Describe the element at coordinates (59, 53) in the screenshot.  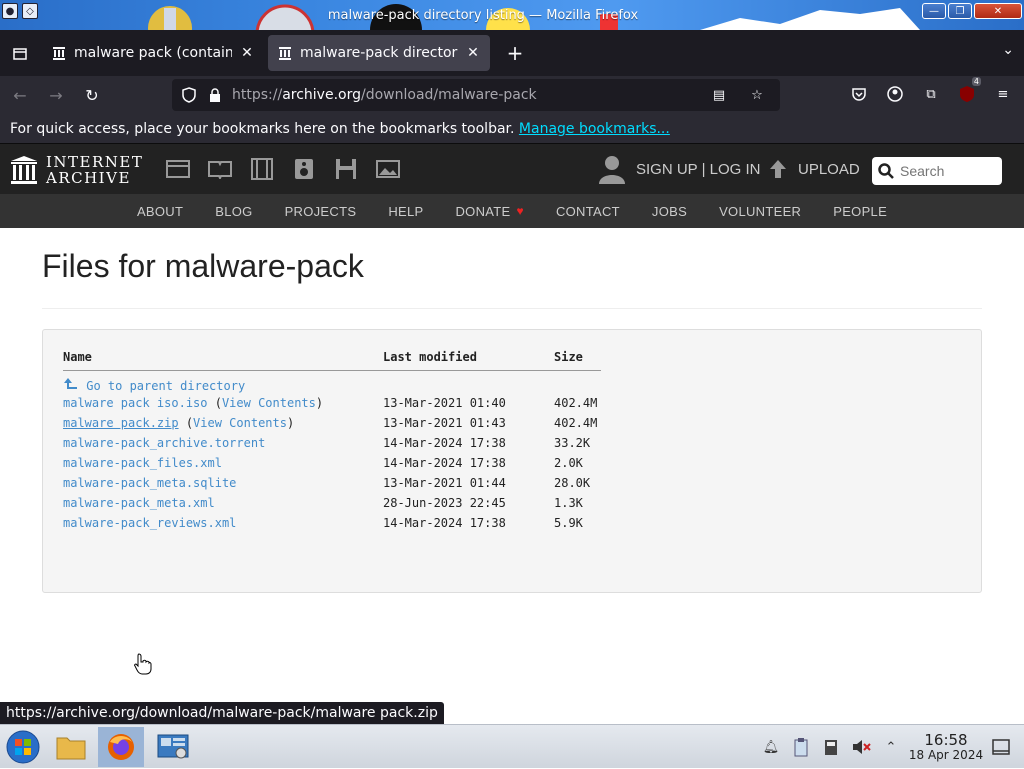
I see `archive-favicon-icon` at that location.